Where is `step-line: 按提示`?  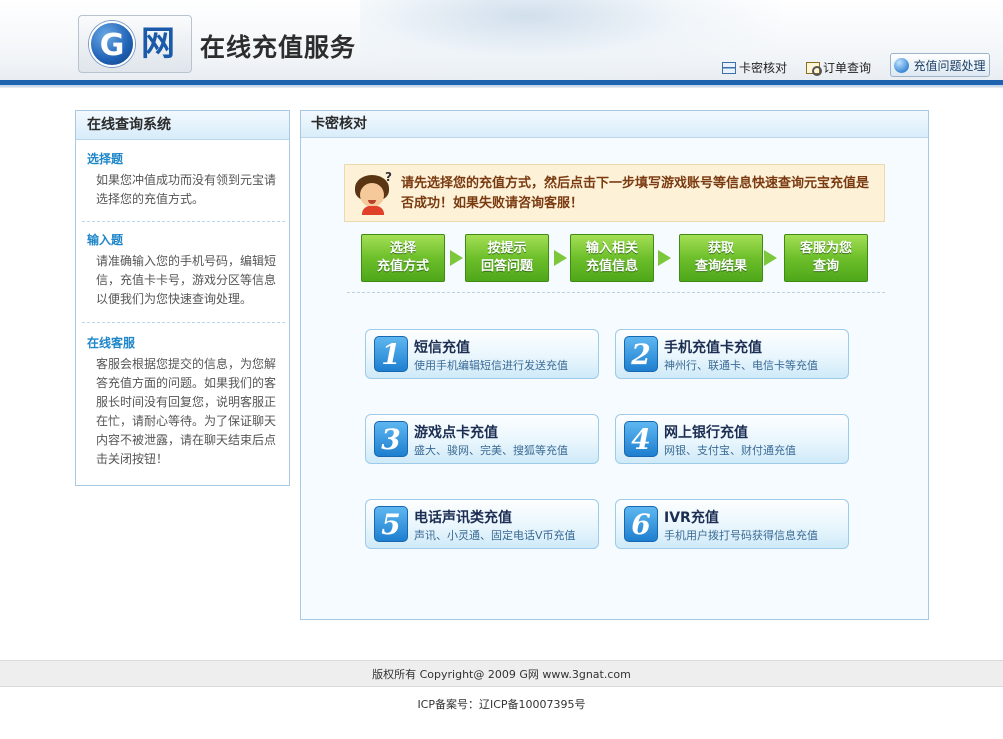 step-line: 按提示 is located at coordinates (507, 248).